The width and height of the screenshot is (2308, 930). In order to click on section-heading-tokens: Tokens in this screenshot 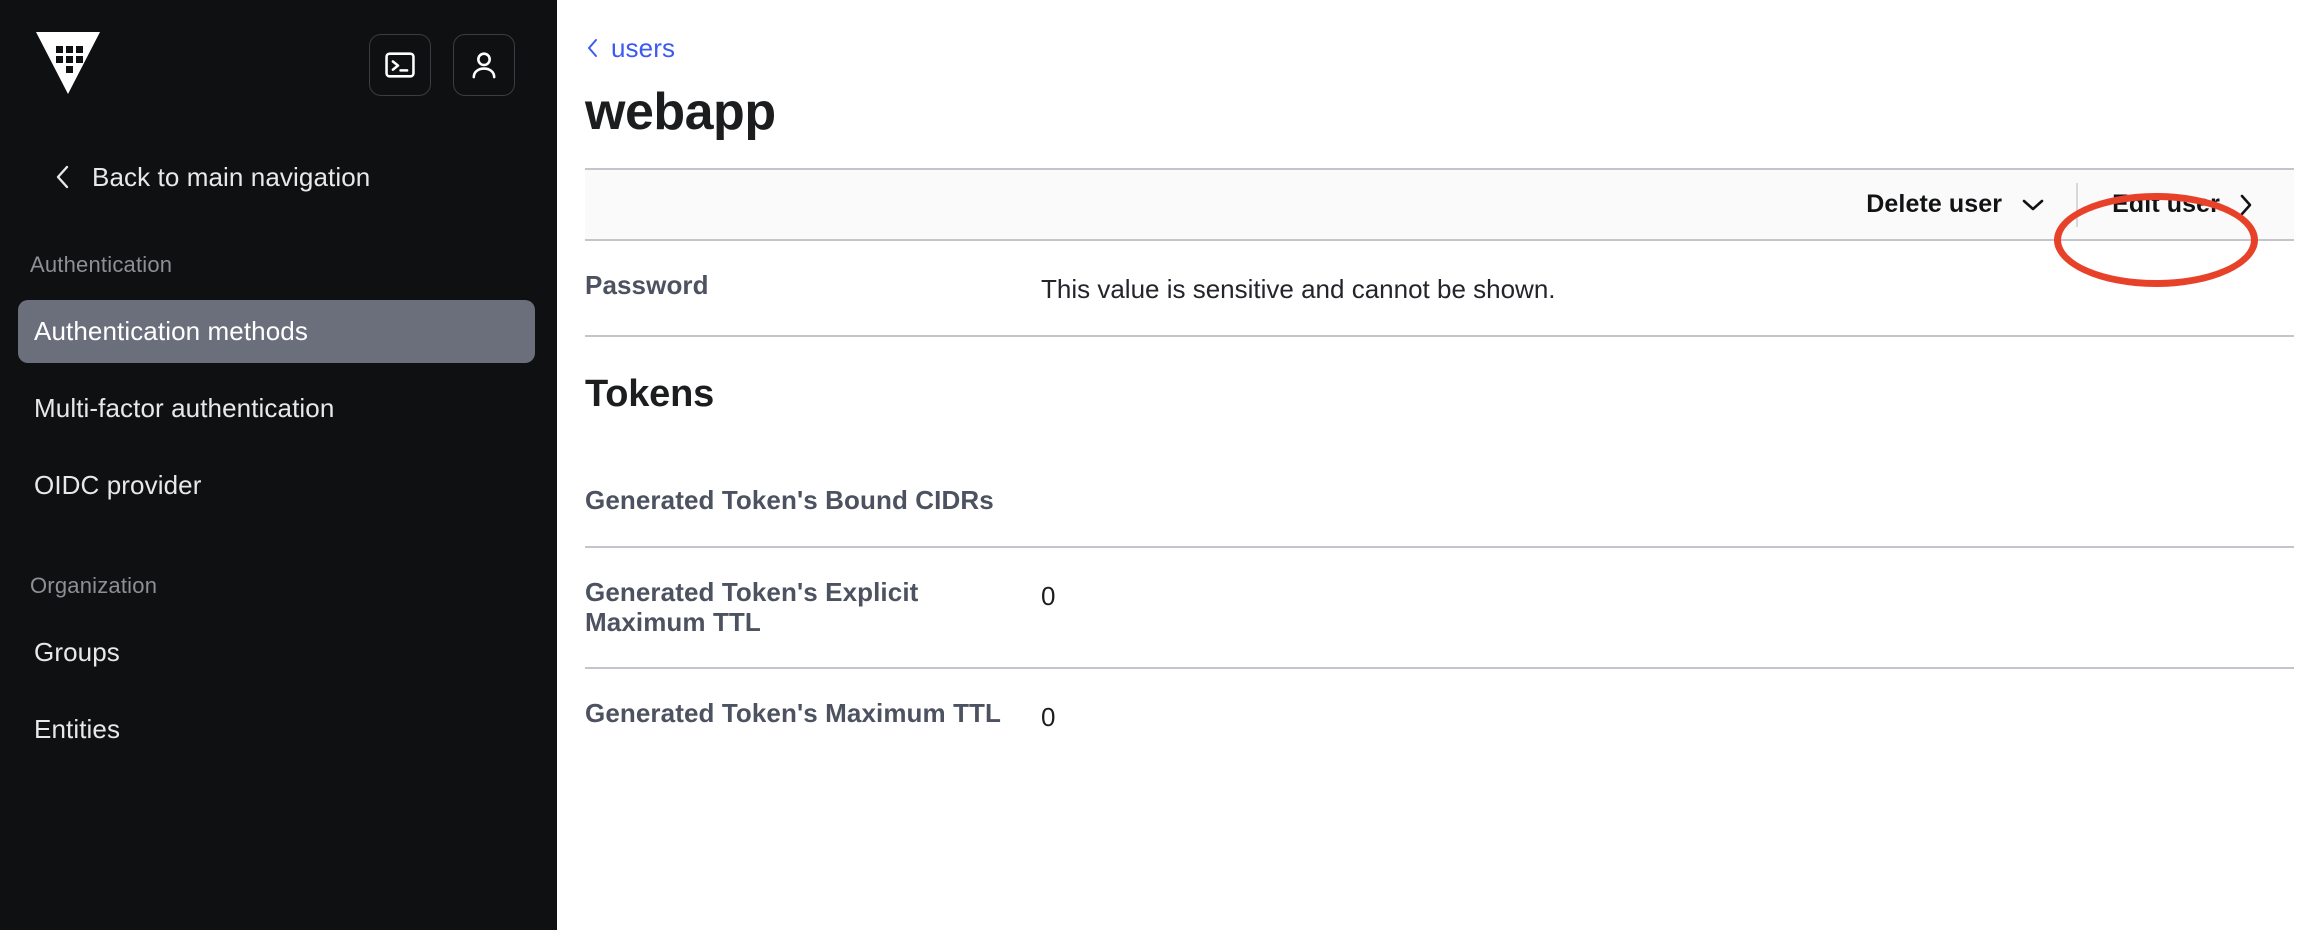, I will do `click(650, 394)`.